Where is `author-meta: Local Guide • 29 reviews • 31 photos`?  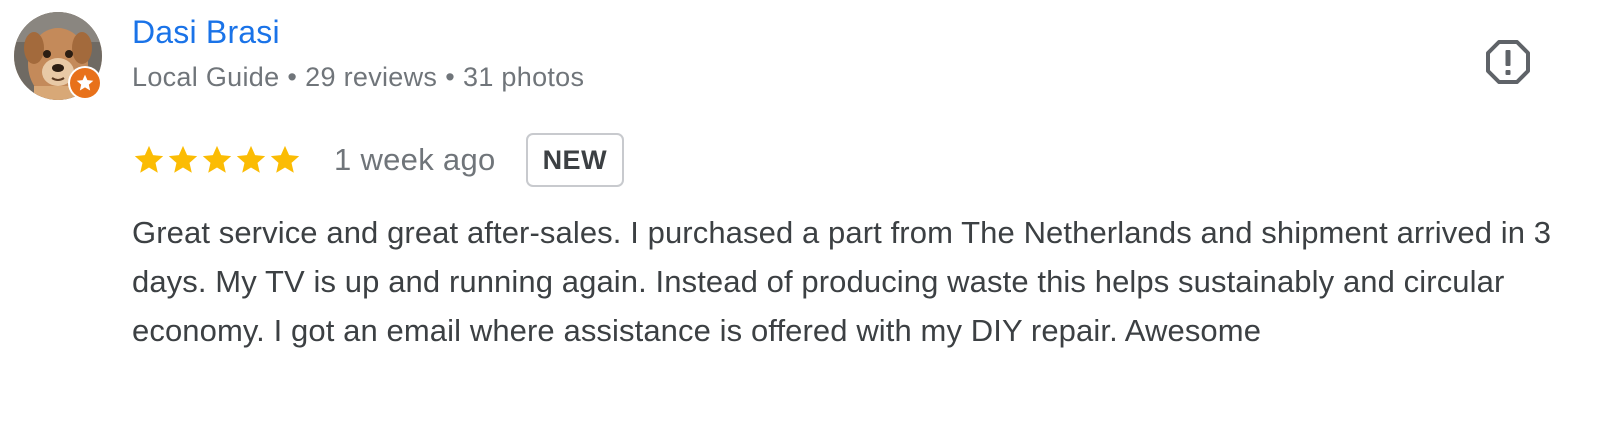
author-meta: Local Guide • 29 reviews • 31 photos is located at coordinates (358, 77).